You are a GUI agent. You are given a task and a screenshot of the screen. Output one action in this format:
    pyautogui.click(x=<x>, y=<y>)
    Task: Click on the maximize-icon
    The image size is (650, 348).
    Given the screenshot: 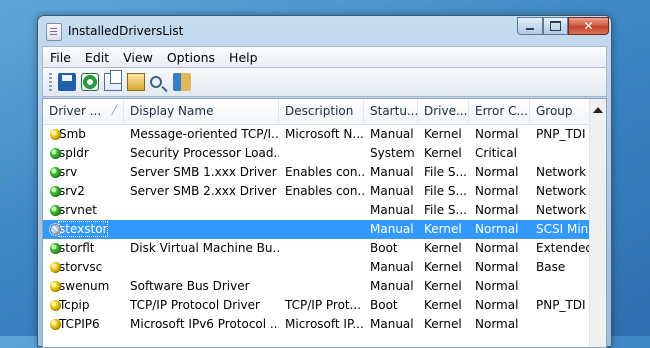 What is the action you would take?
    pyautogui.click(x=555, y=26)
    